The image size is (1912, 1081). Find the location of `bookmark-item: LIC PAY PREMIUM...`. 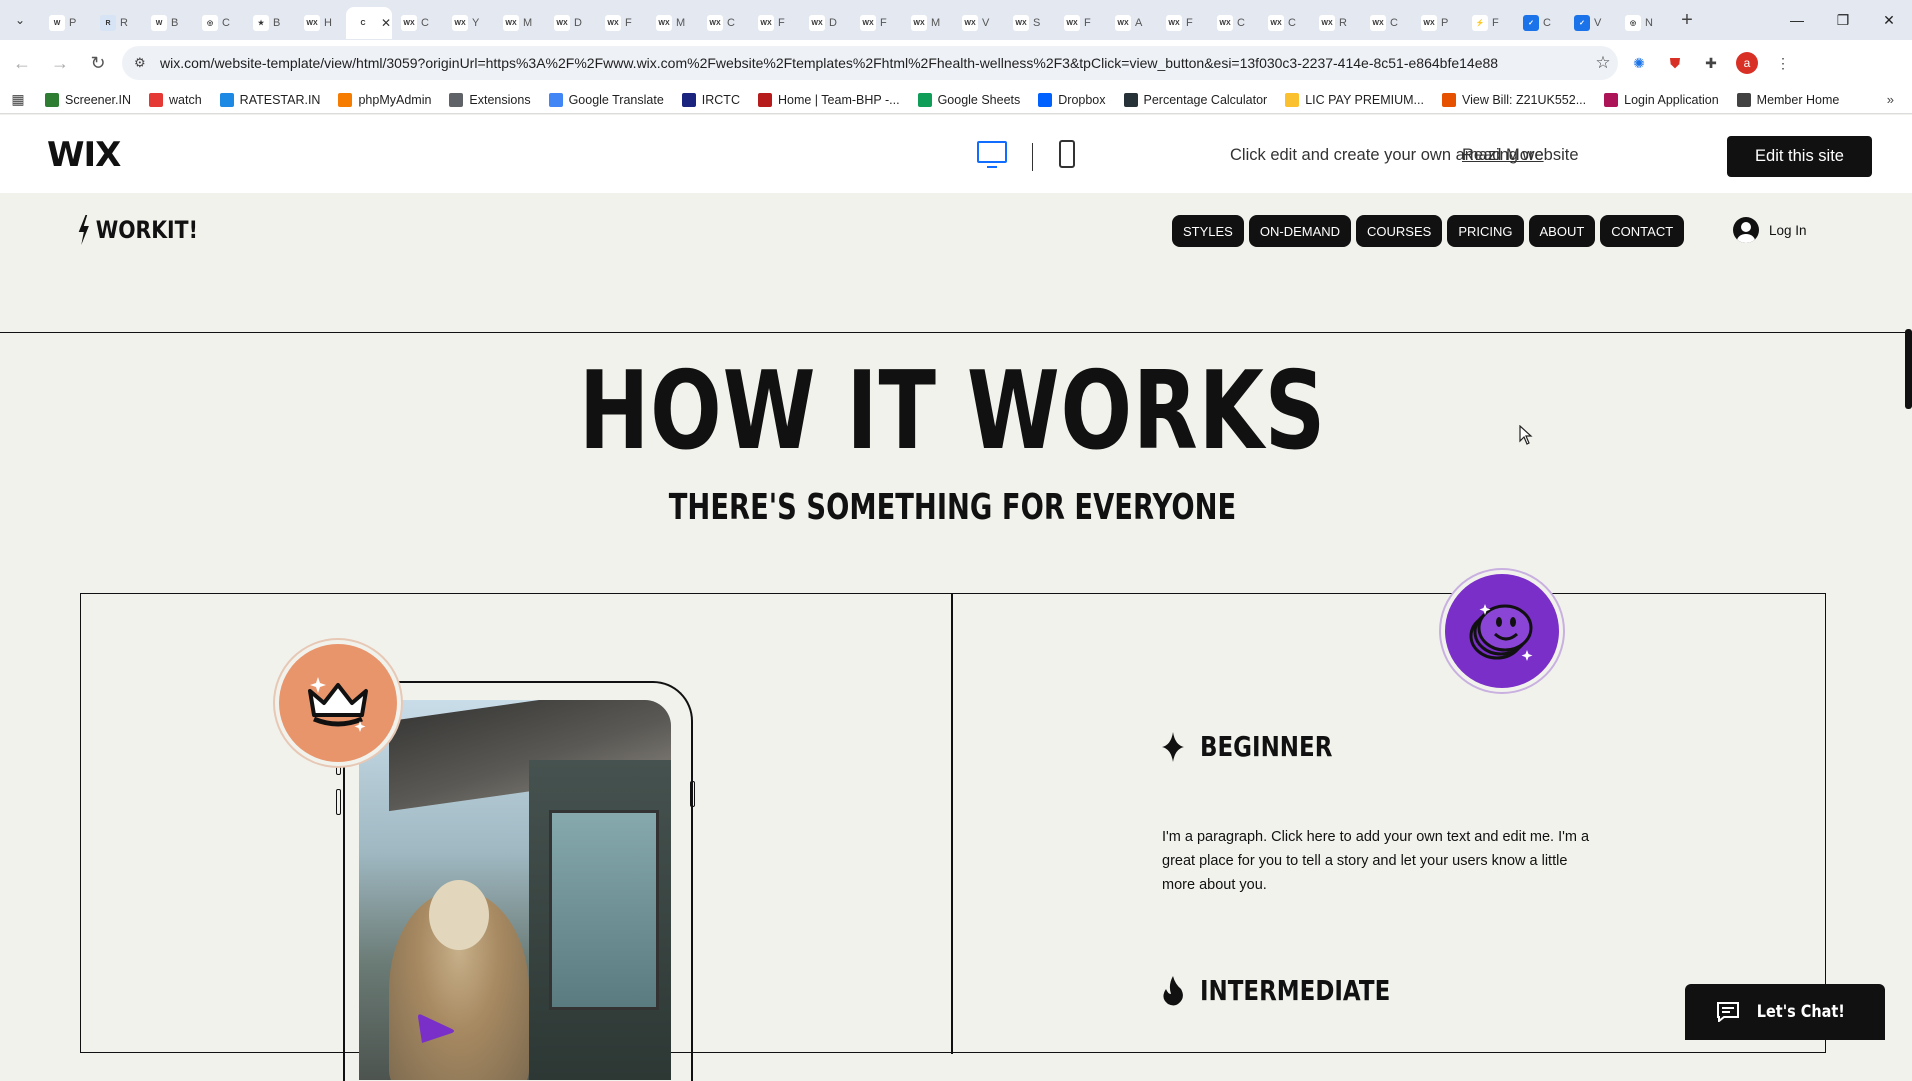

bookmark-item: LIC PAY PREMIUM... is located at coordinates (1354, 99).